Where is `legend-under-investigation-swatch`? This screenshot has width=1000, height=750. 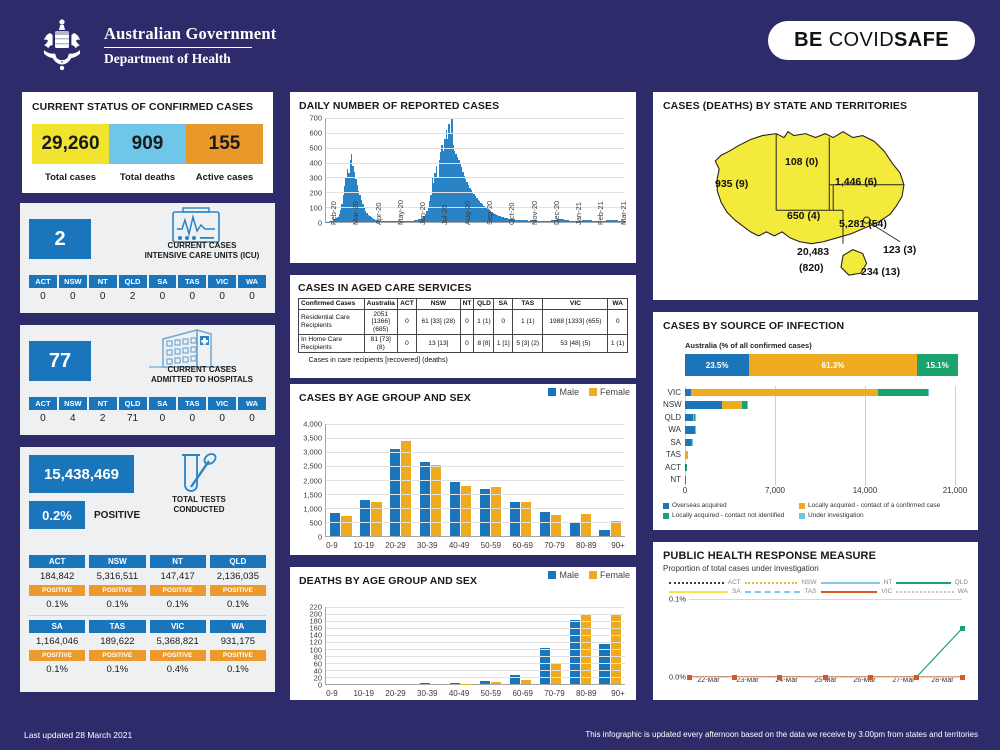
legend-under-investigation-swatch is located at coordinates (802, 515).